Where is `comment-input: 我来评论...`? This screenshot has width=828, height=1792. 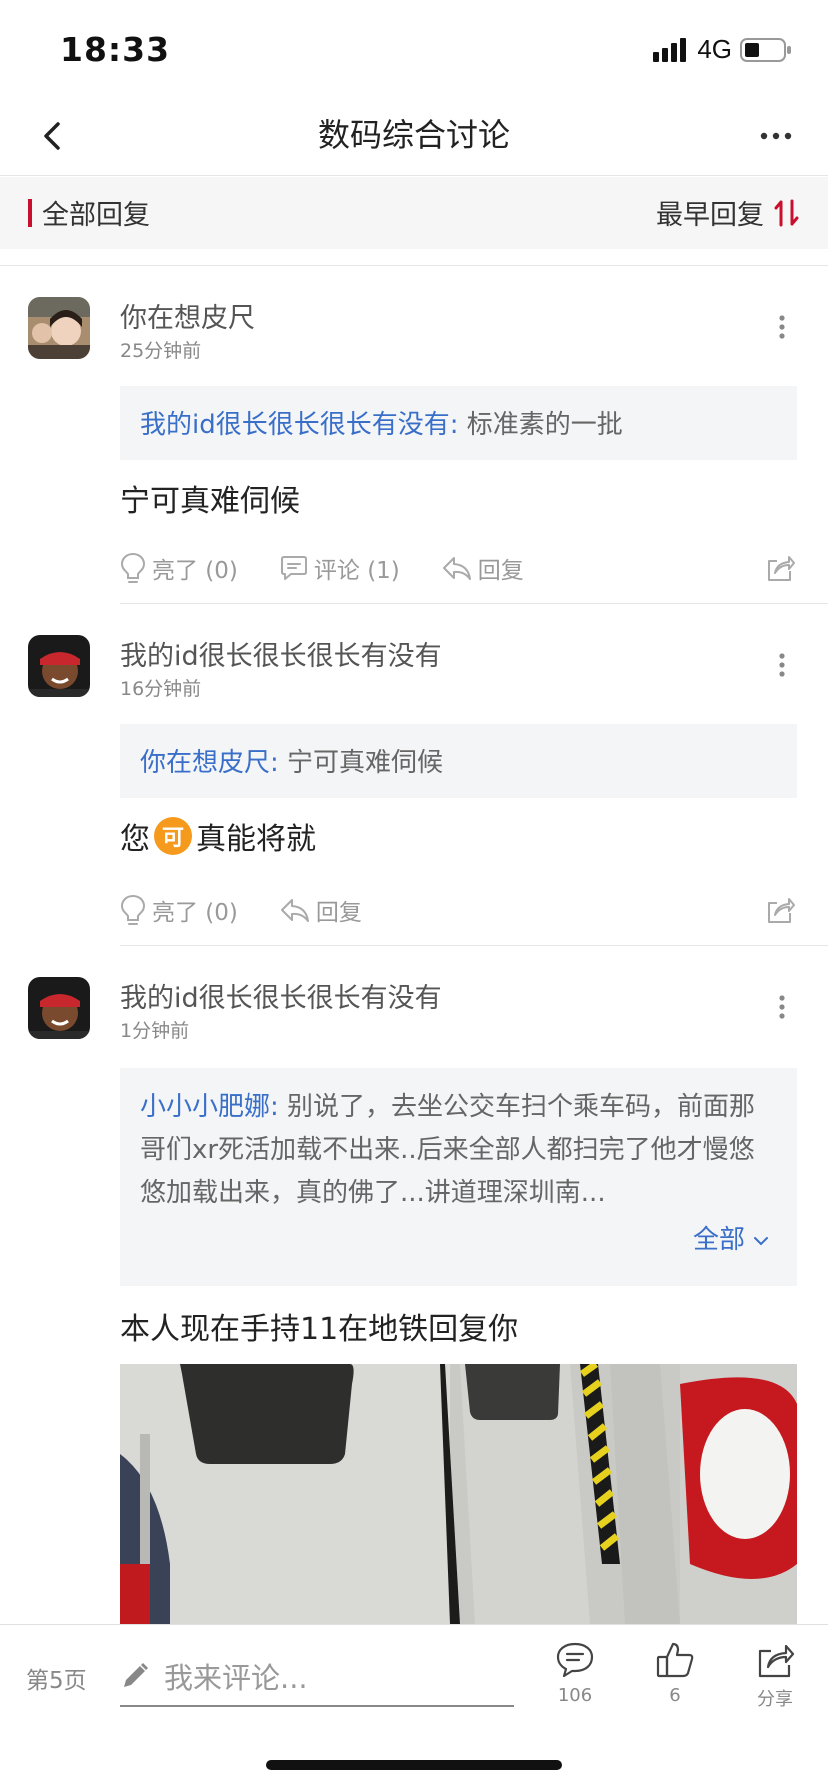 comment-input: 我来评论... is located at coordinates (317, 1677).